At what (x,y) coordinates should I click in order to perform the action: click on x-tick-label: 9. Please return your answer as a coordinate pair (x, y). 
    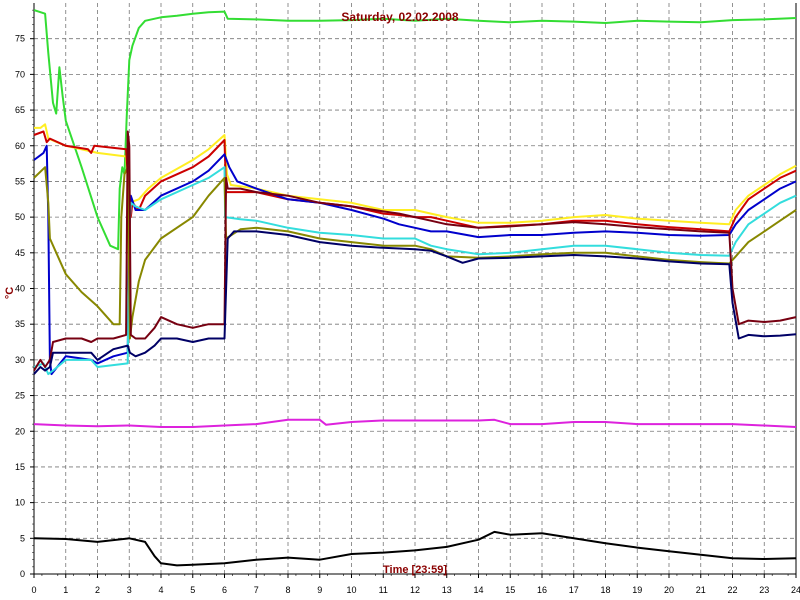
    Looking at the image, I should click on (319, 590).